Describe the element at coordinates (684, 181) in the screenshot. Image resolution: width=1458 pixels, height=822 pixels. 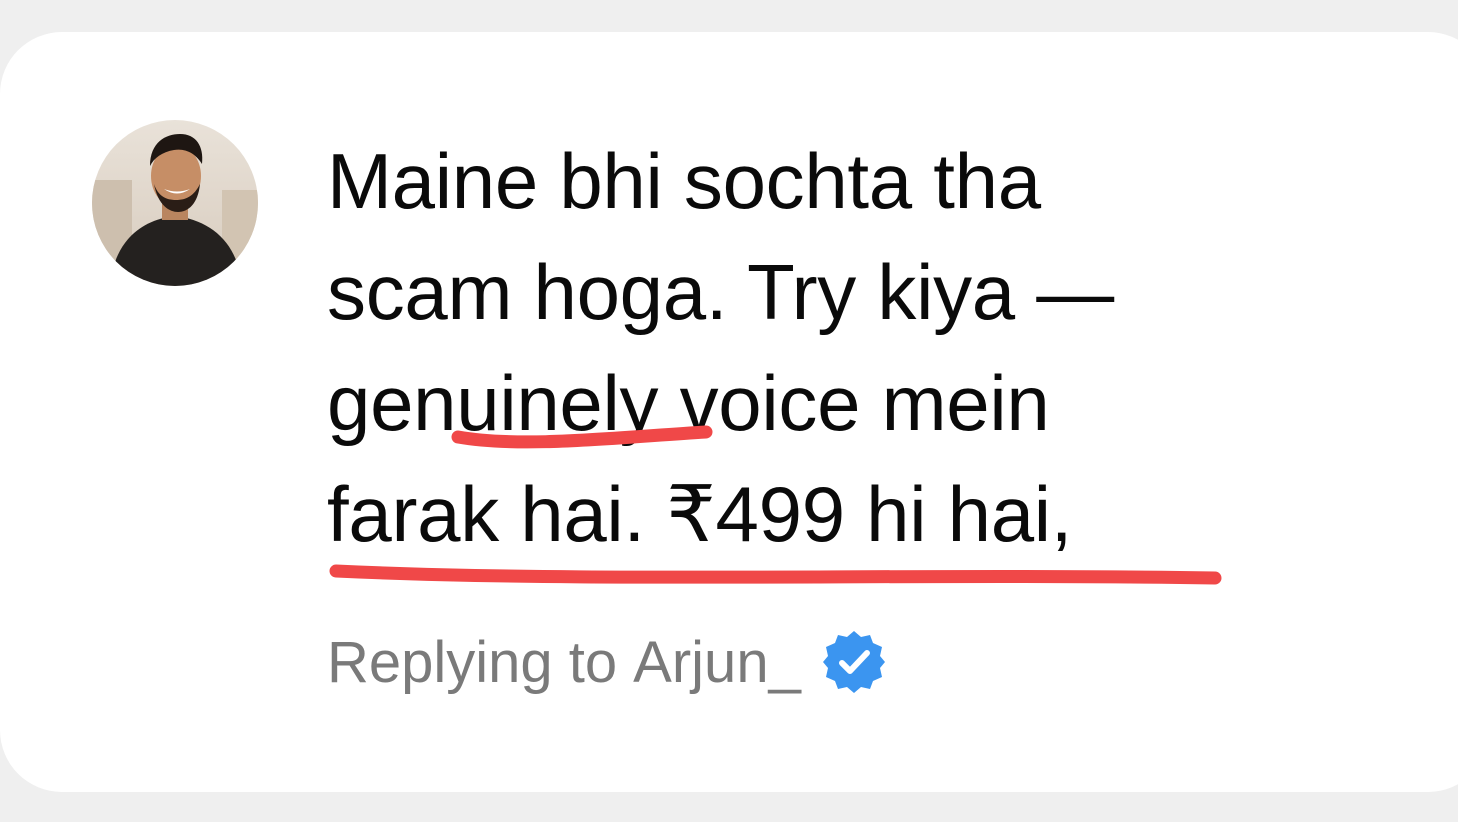
I see `comment-line: Maine bhi sochta tha` at that location.